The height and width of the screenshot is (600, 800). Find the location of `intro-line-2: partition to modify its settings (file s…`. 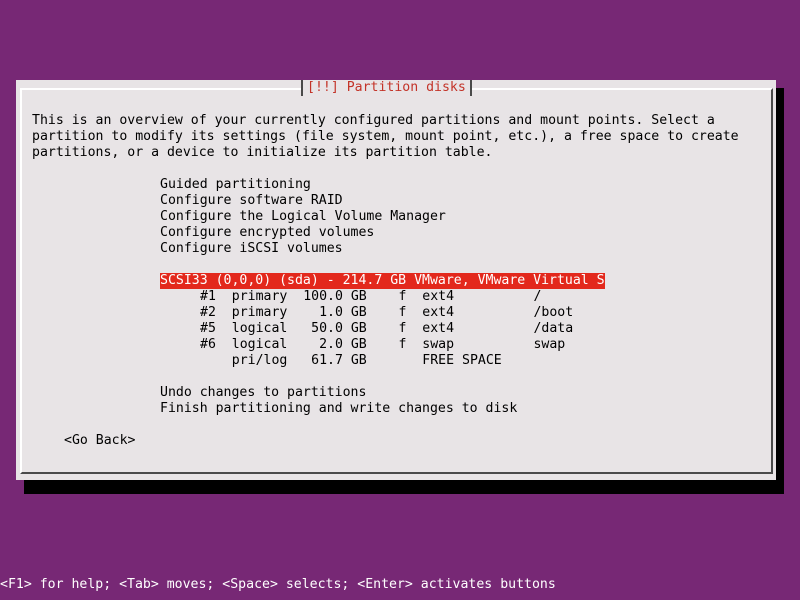

intro-line-2: partition to modify its settings (file s… is located at coordinates (385, 136).